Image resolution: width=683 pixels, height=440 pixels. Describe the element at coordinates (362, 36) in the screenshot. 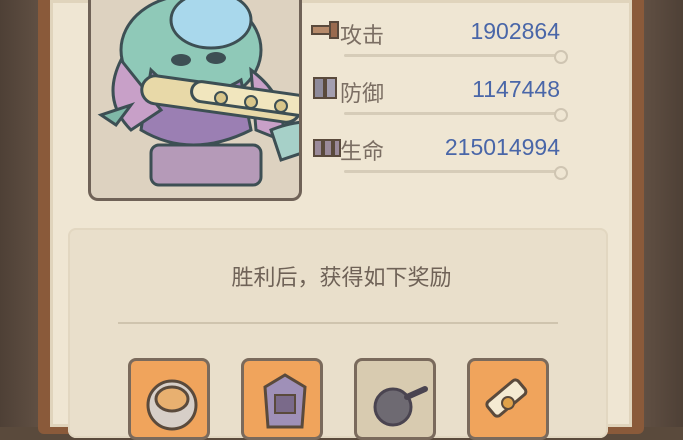

I see `stat-label: 攻击` at that location.